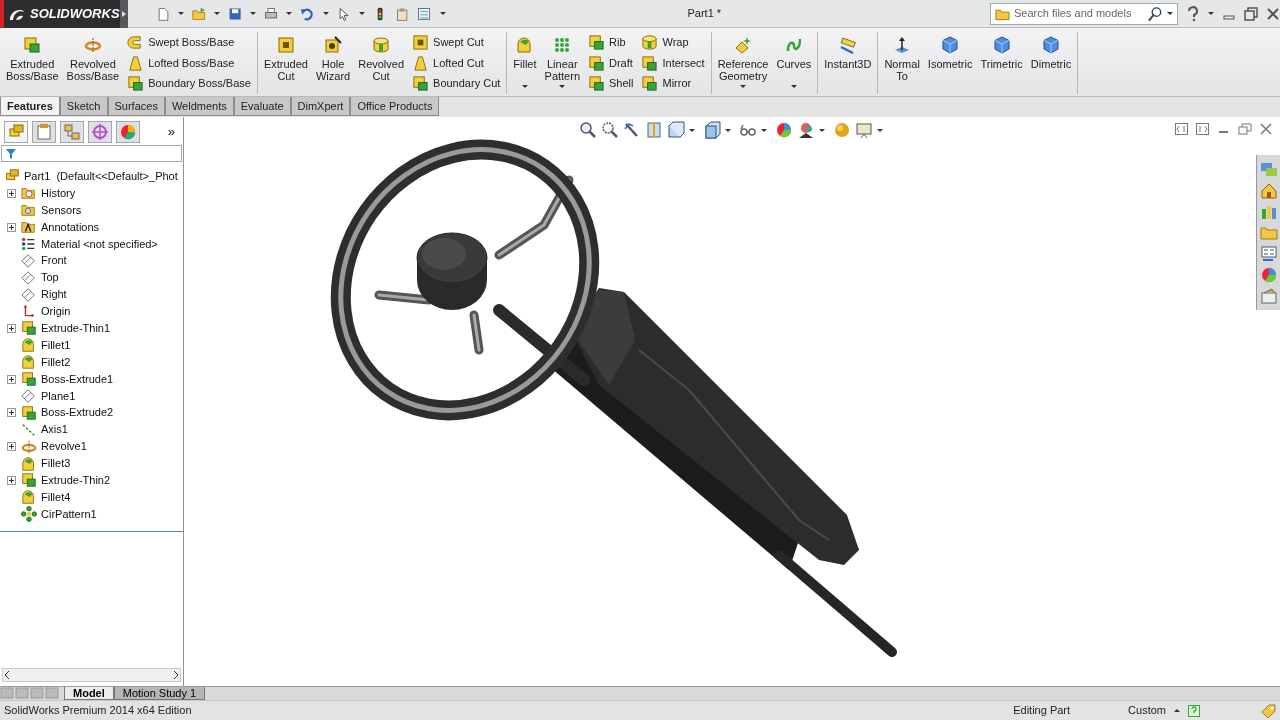  Describe the element at coordinates (676, 130) in the screenshot. I see `view-orientation-icon` at that location.